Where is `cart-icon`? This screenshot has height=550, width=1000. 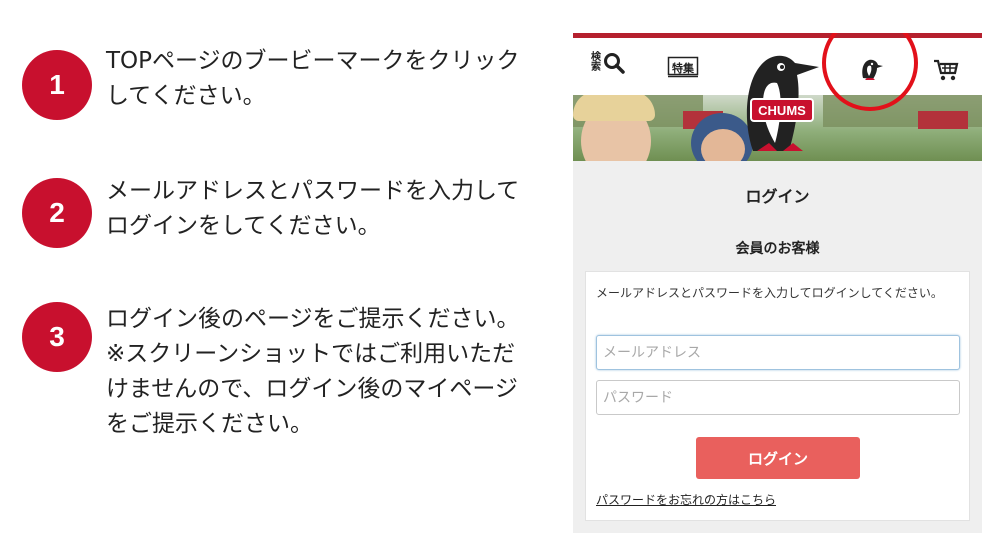
cart-icon is located at coordinates (946, 70).